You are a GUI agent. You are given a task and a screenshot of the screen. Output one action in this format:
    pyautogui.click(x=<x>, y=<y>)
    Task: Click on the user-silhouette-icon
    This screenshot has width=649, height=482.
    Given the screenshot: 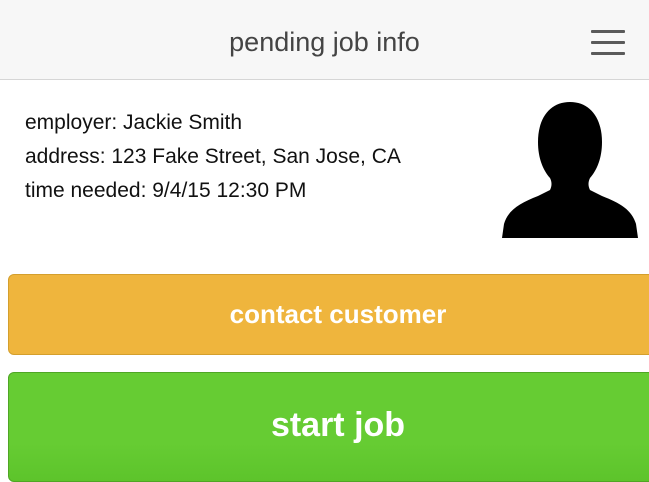 What is the action you would take?
    pyautogui.click(x=570, y=170)
    